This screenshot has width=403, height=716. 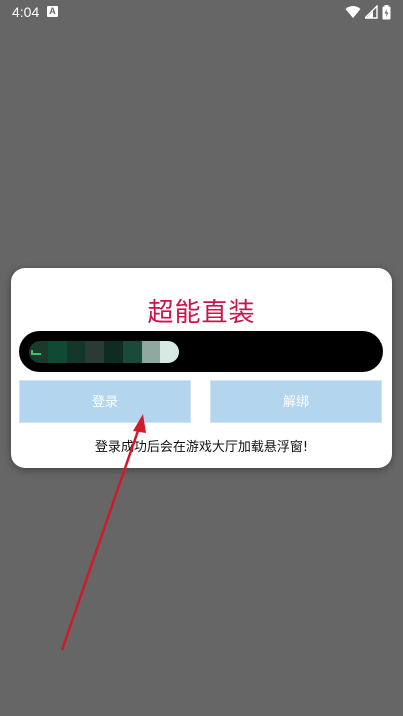 I want to click on a-icon: A, so click(x=52, y=11).